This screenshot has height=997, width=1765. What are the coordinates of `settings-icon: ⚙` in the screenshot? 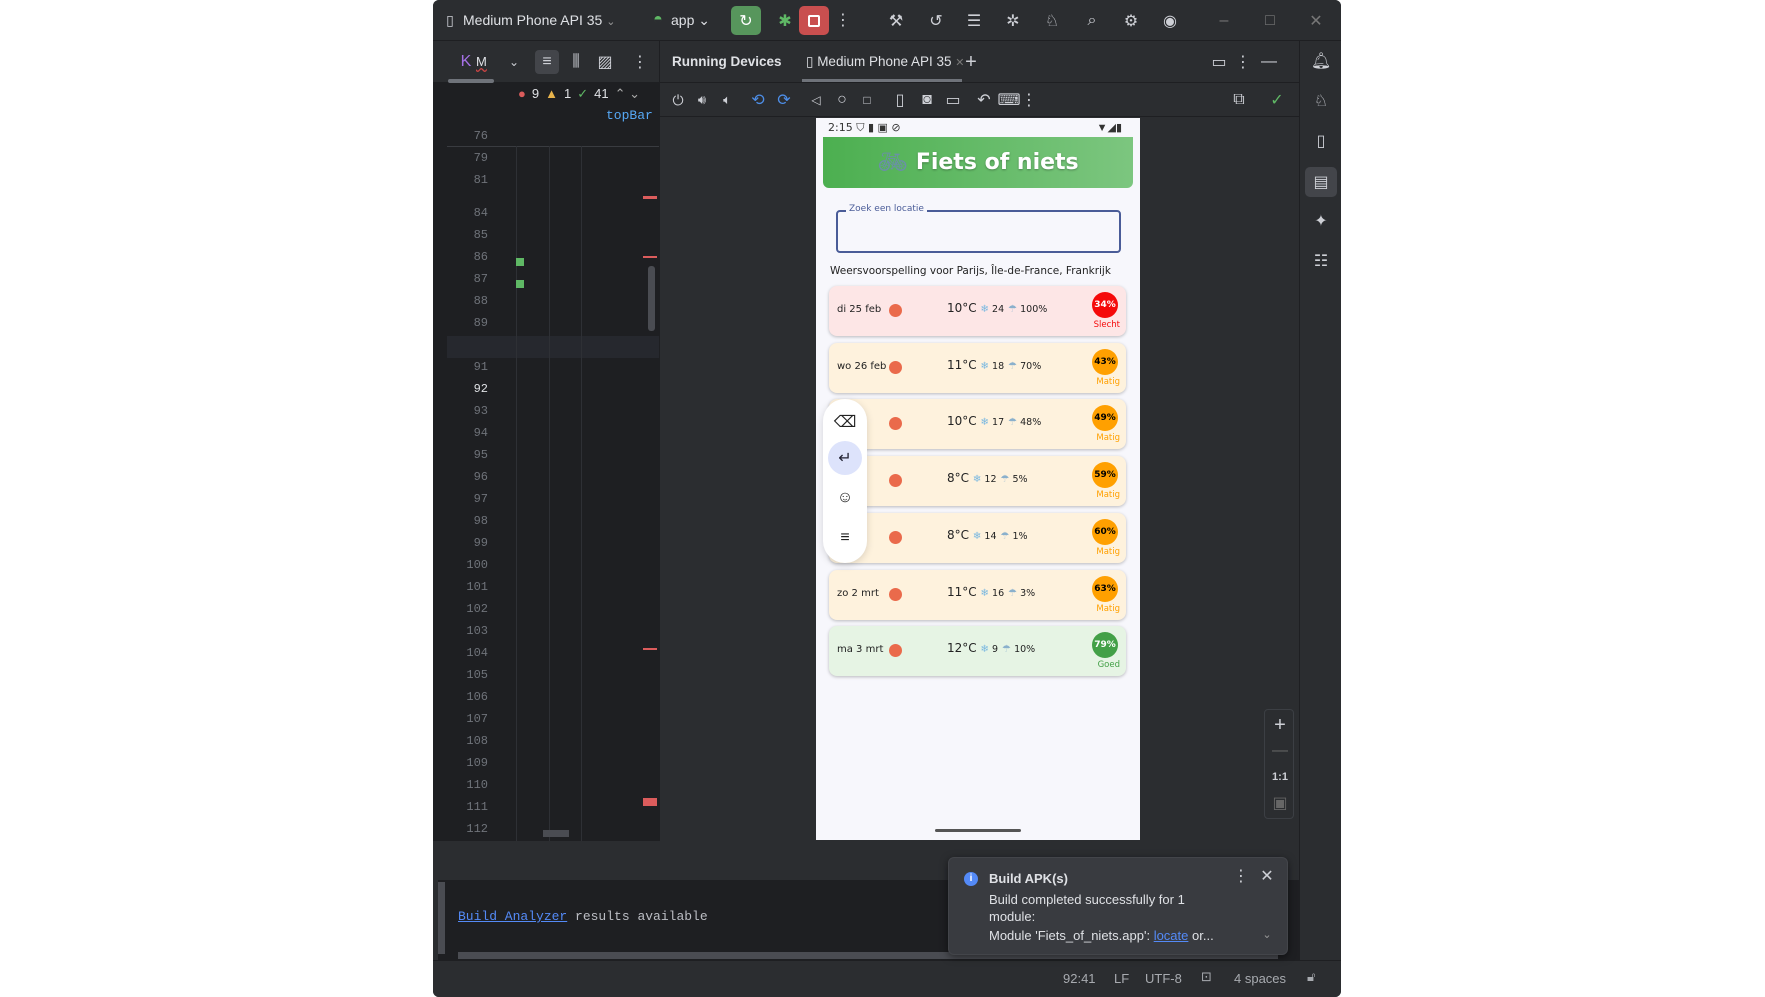 It's located at (1131, 21).